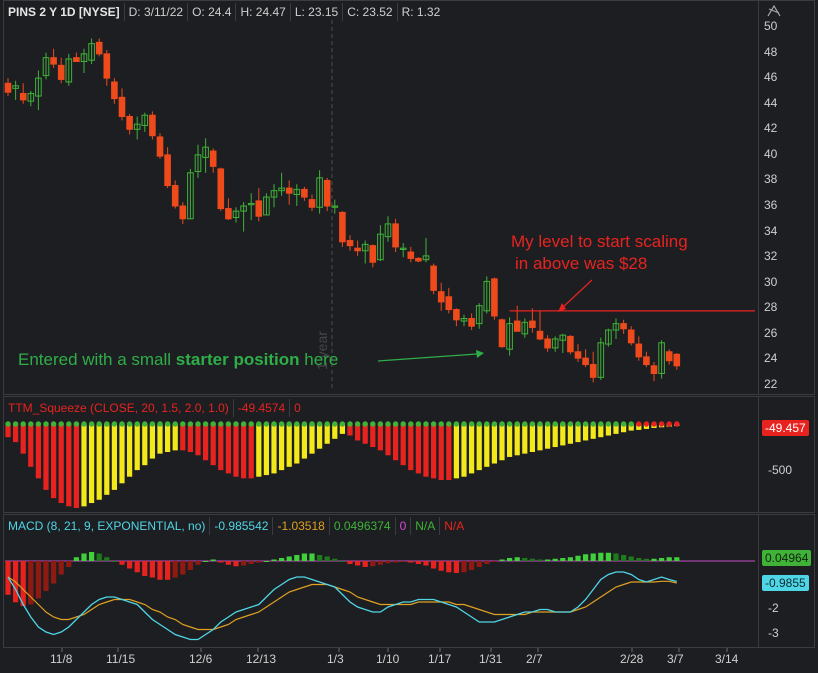  Describe the element at coordinates (261, 659) in the screenshot. I see `date-tick-label: 12/13` at that location.